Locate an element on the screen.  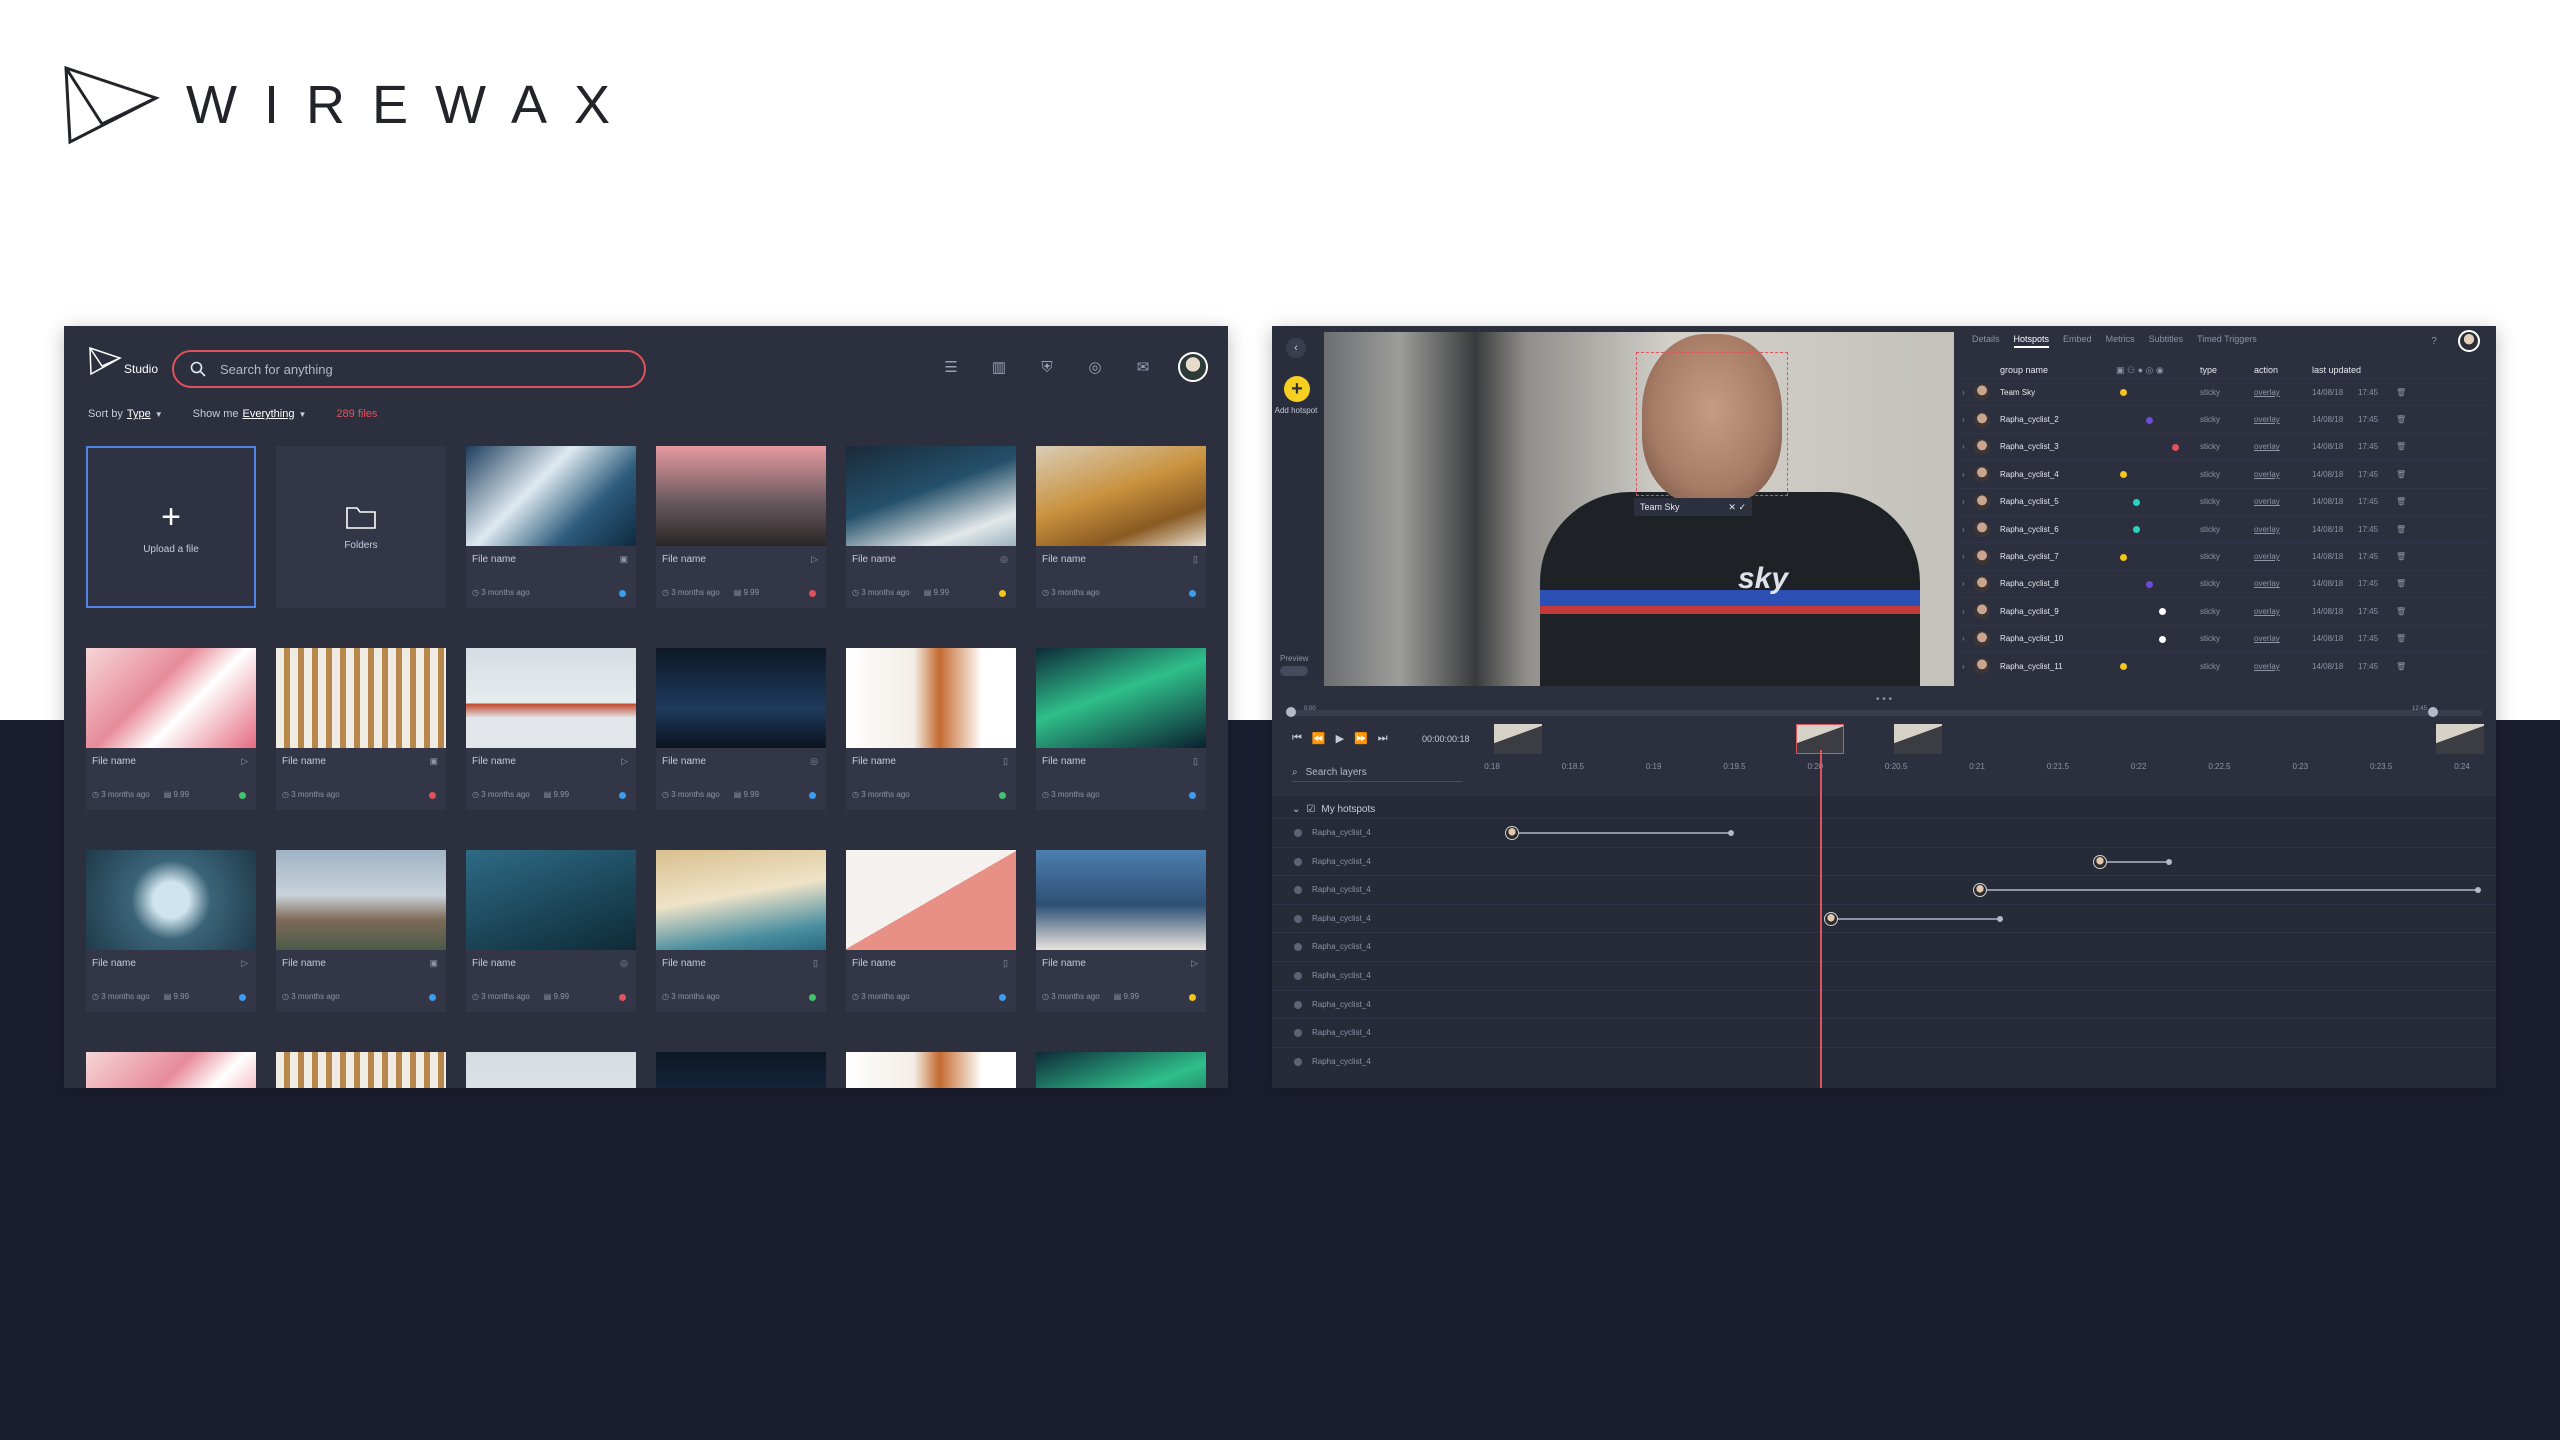
col-type: type is located at coordinates (2227, 370).